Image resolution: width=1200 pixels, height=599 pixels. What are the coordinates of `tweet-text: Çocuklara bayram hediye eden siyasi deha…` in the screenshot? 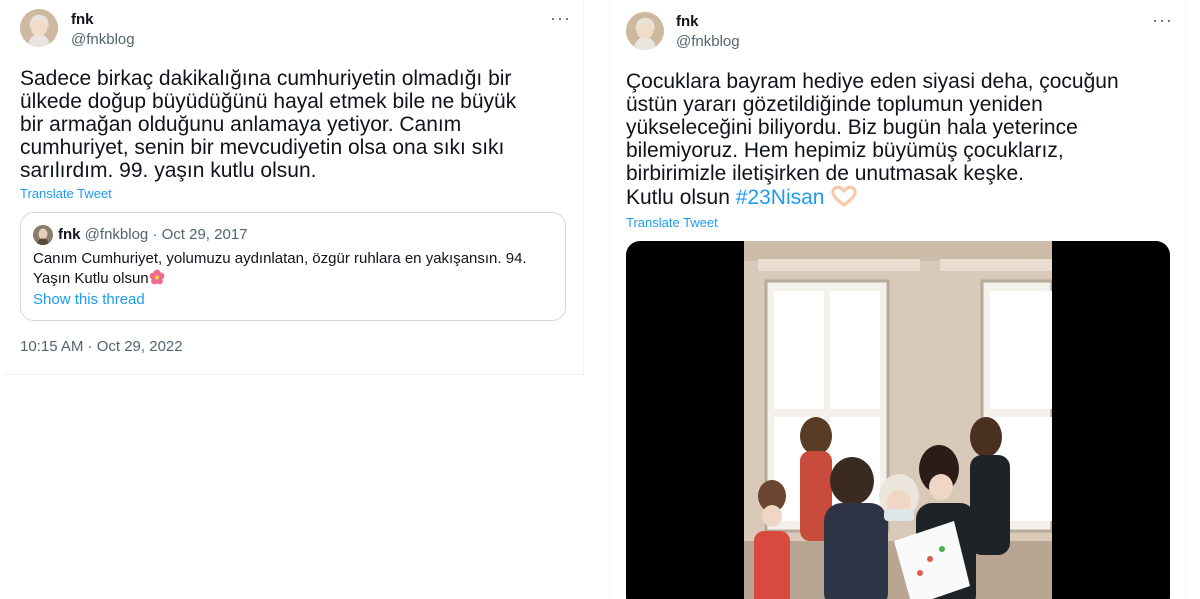 It's located at (872, 139).